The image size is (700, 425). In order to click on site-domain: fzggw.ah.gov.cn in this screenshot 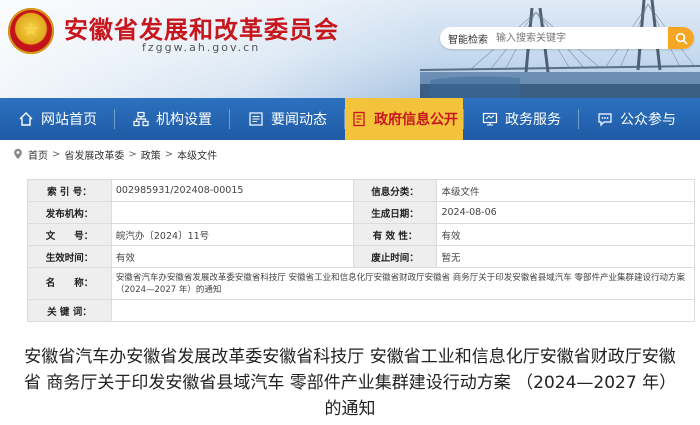, I will do `click(201, 47)`.